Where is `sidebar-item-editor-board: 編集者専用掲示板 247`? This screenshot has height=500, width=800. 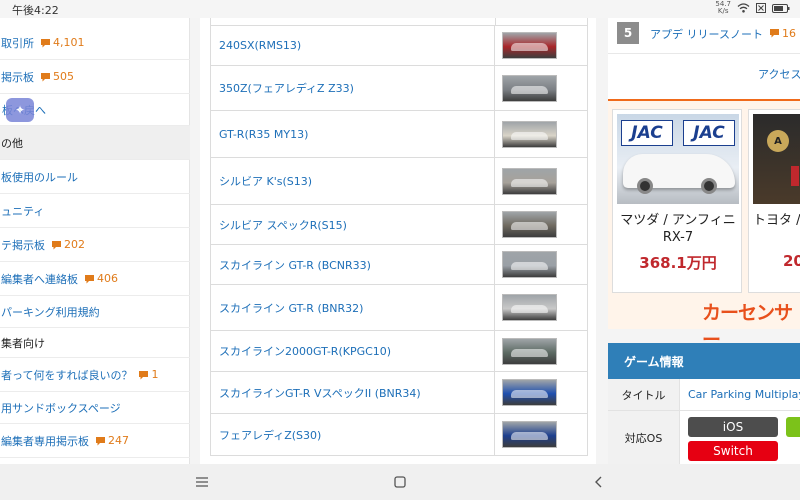
sidebar-item-editor-board: 編集者専用掲示板 247 is located at coordinates (95, 441).